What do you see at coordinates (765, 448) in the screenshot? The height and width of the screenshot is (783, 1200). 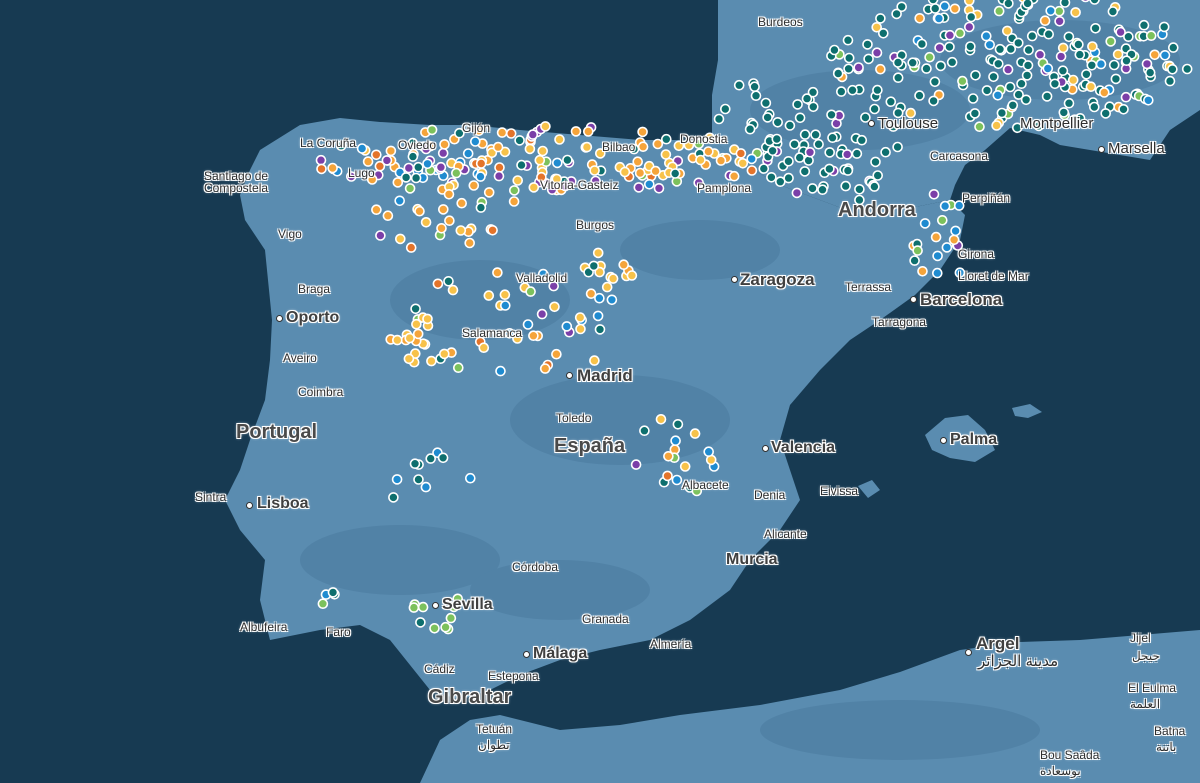 I see `city-dot-valencia` at bounding box center [765, 448].